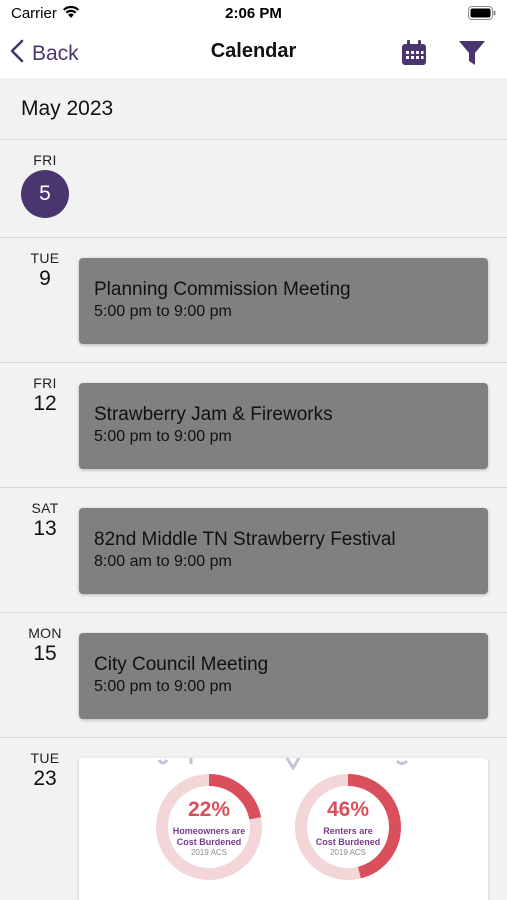  What do you see at coordinates (253, 54) in the screenshot?
I see `navigation-bar: Back Calendar` at bounding box center [253, 54].